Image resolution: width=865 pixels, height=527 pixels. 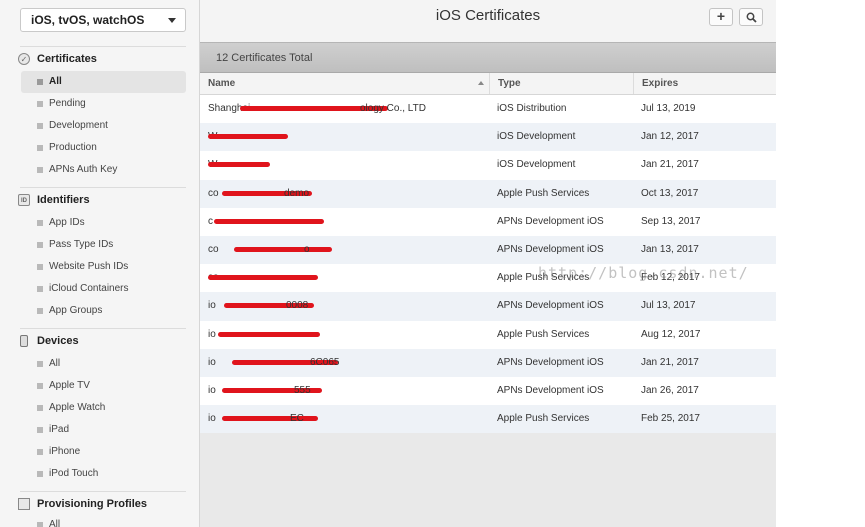 I want to click on sidebar-item-app-ids: App IDs, so click(x=103, y=223).